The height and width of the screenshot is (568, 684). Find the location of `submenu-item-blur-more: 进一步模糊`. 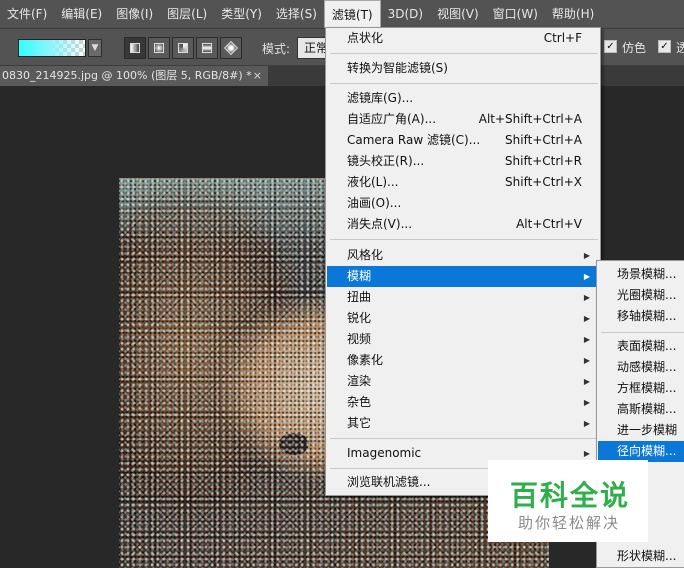

submenu-item-blur-more: 进一步模糊 is located at coordinates (641, 430).